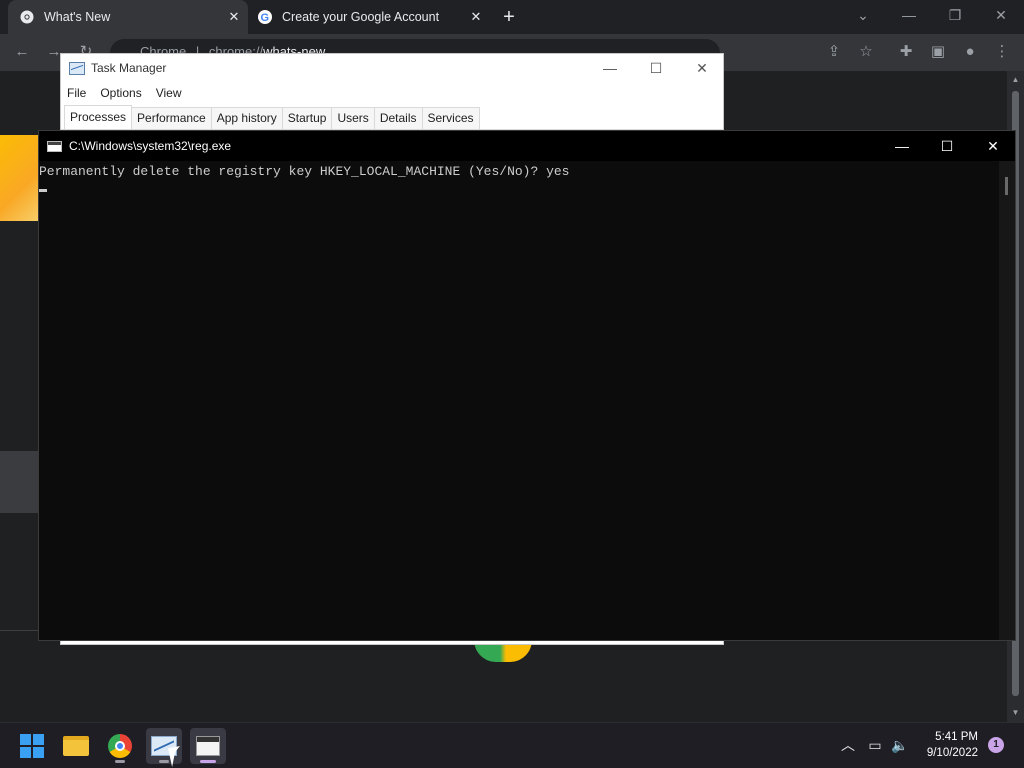 This screenshot has width=1024, height=768. Describe the element at coordinates (1015, 713) in the screenshot. I see `scroll-down-arrow-icon: ▼` at that location.